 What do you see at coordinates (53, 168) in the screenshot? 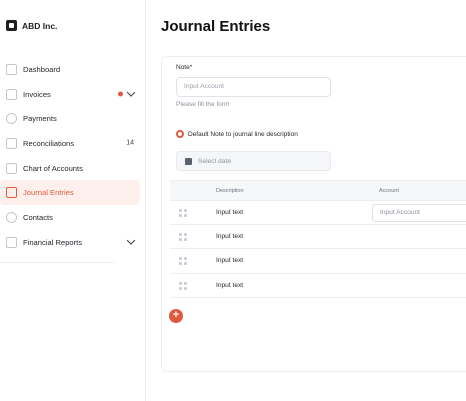
I see `sidebar-item-label: Chart of Accounts` at bounding box center [53, 168].